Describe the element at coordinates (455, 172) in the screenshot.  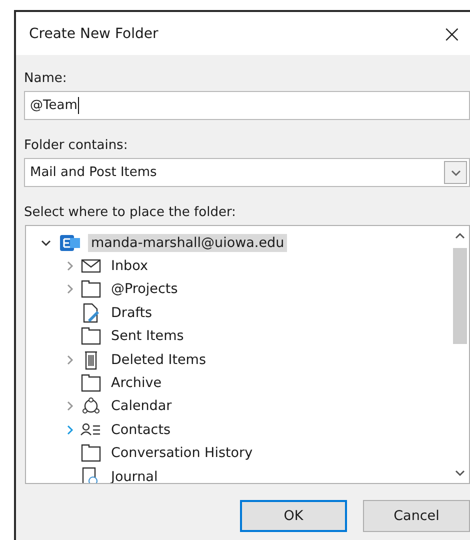
I see `dropdown-button` at that location.